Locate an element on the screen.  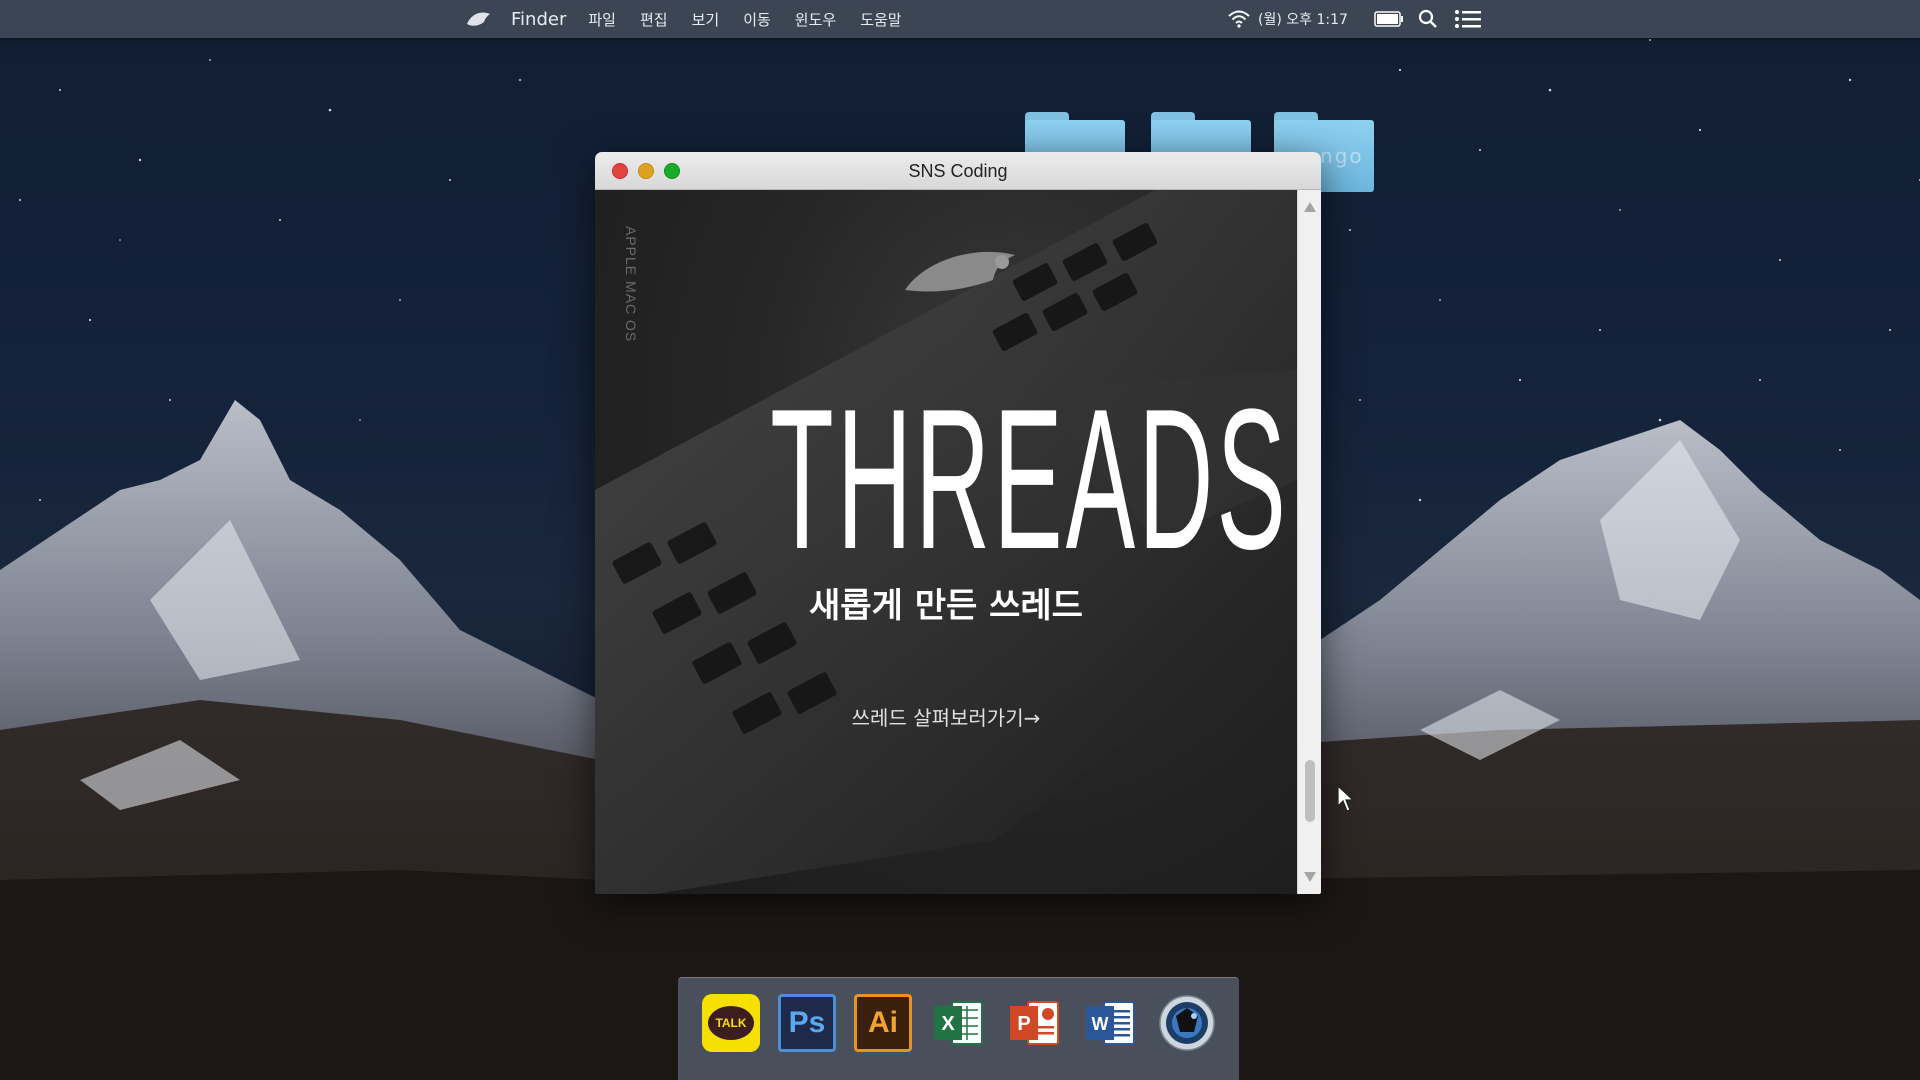
menu-file: 파일 is located at coordinates (602, 19).